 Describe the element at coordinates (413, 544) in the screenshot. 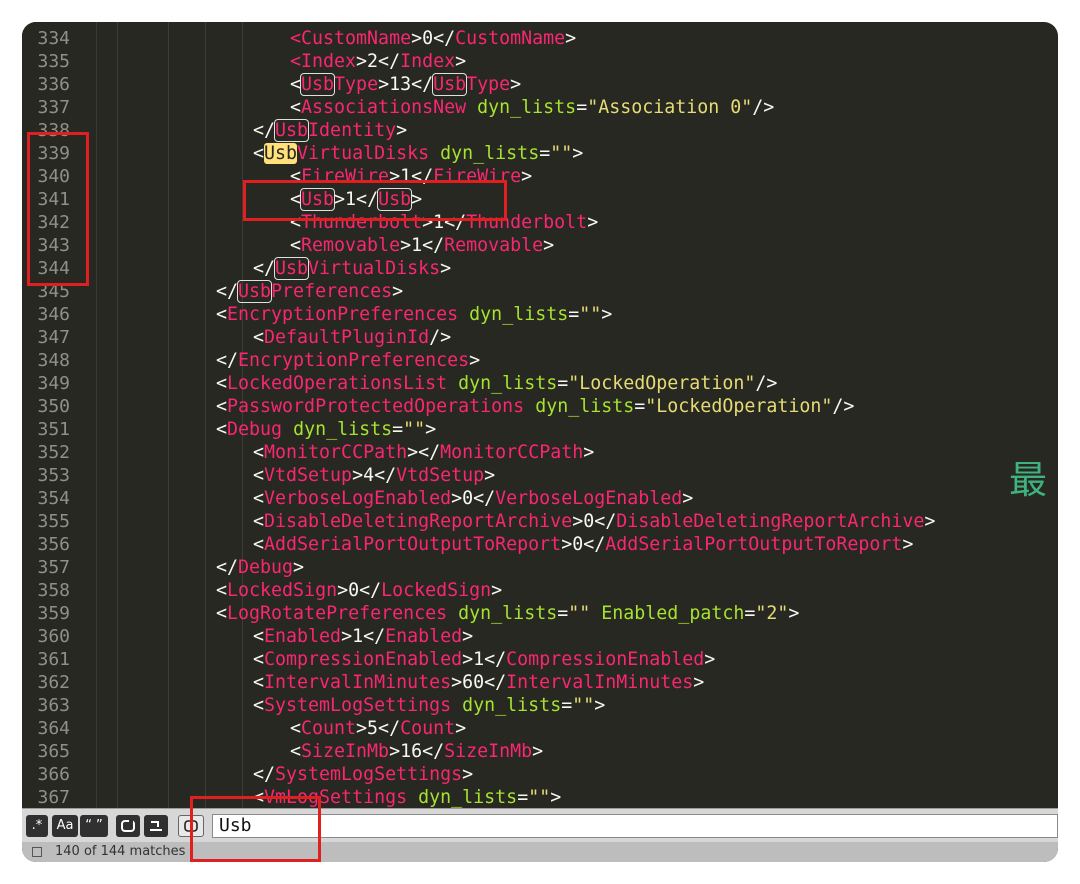

I see `code-token: AddSerialPortOutputToReport` at that location.